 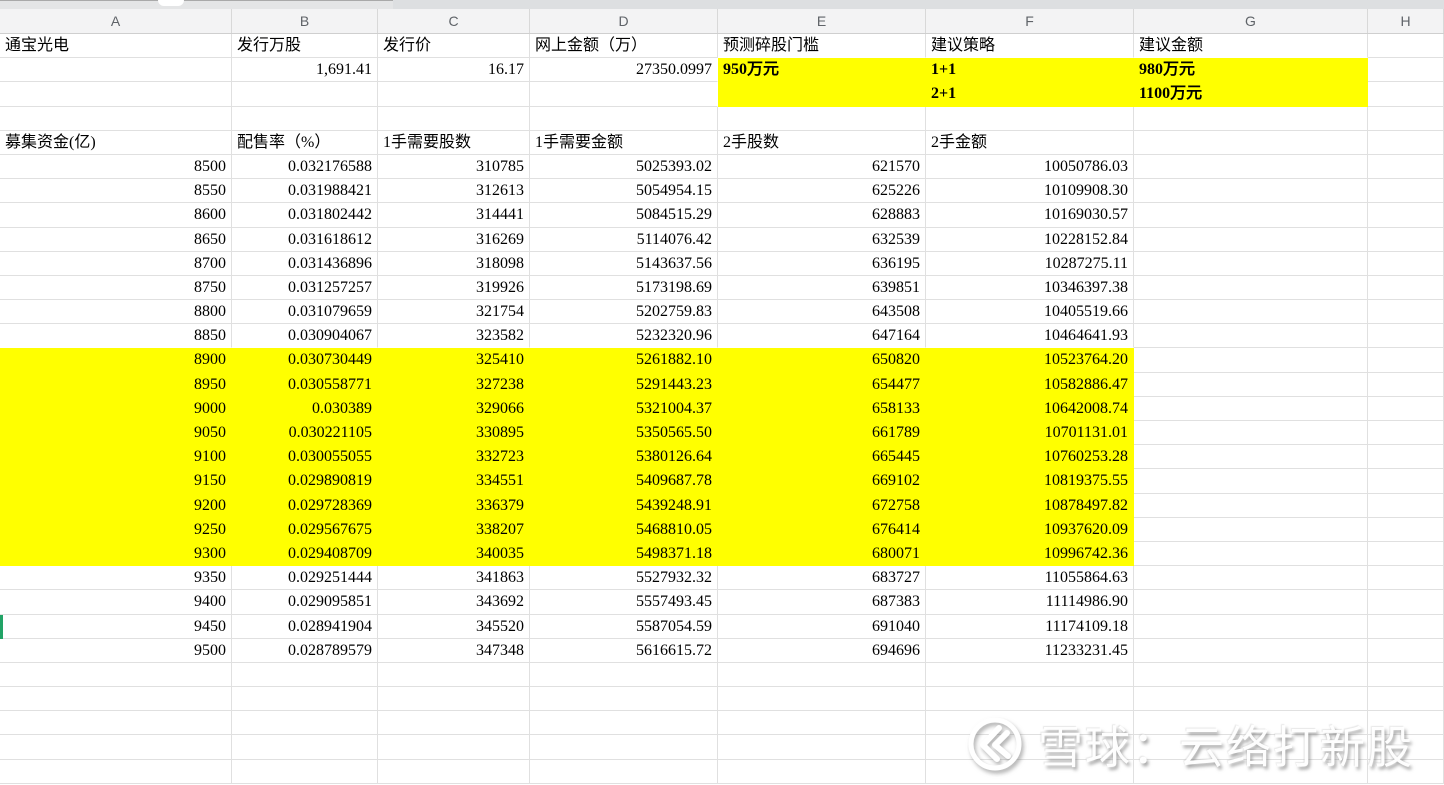 What do you see at coordinates (1030, 288) in the screenshot?
I see `data-cell: 10346397.38` at bounding box center [1030, 288].